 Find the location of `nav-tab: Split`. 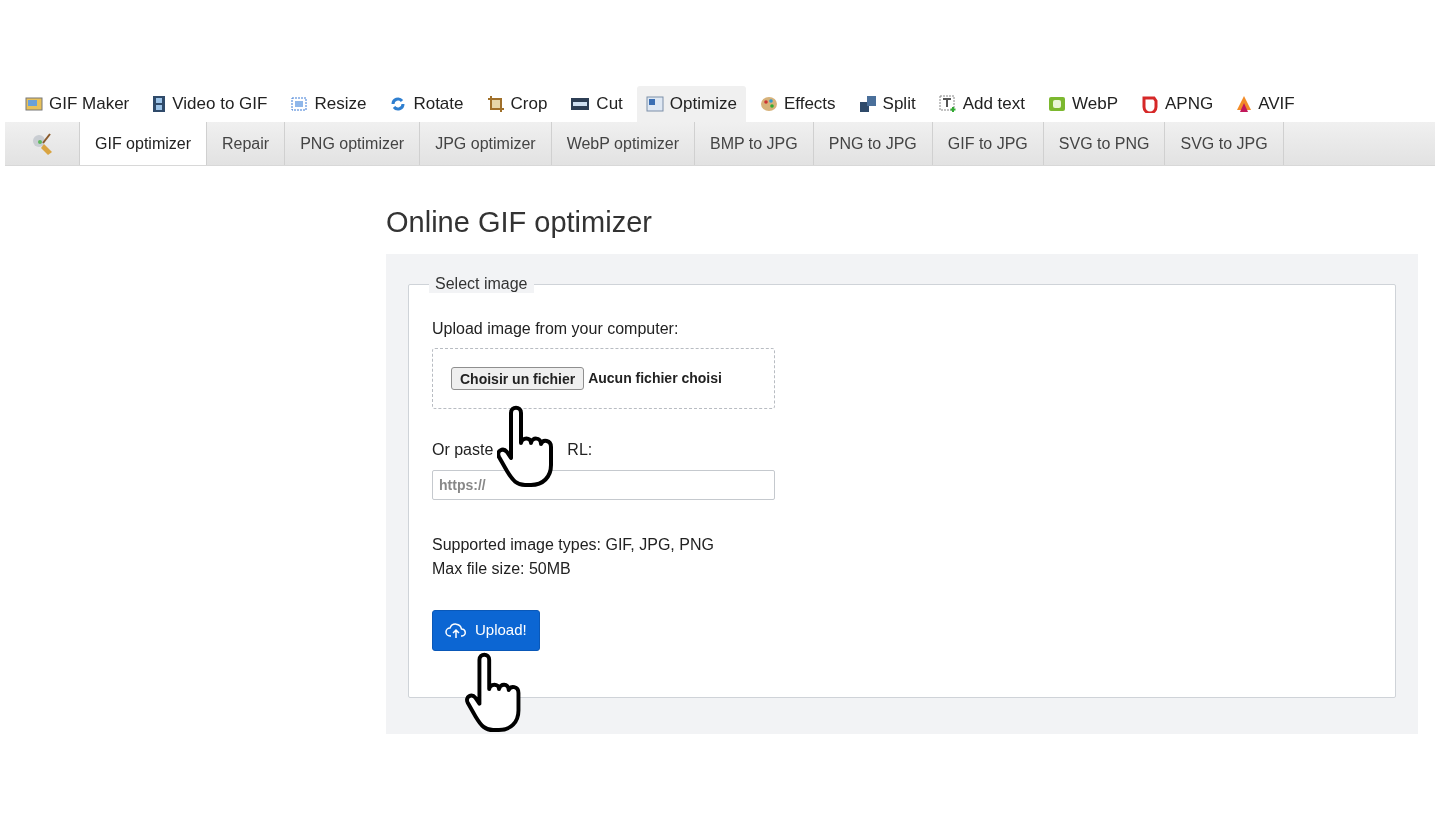

nav-tab: Split is located at coordinates (887, 104).